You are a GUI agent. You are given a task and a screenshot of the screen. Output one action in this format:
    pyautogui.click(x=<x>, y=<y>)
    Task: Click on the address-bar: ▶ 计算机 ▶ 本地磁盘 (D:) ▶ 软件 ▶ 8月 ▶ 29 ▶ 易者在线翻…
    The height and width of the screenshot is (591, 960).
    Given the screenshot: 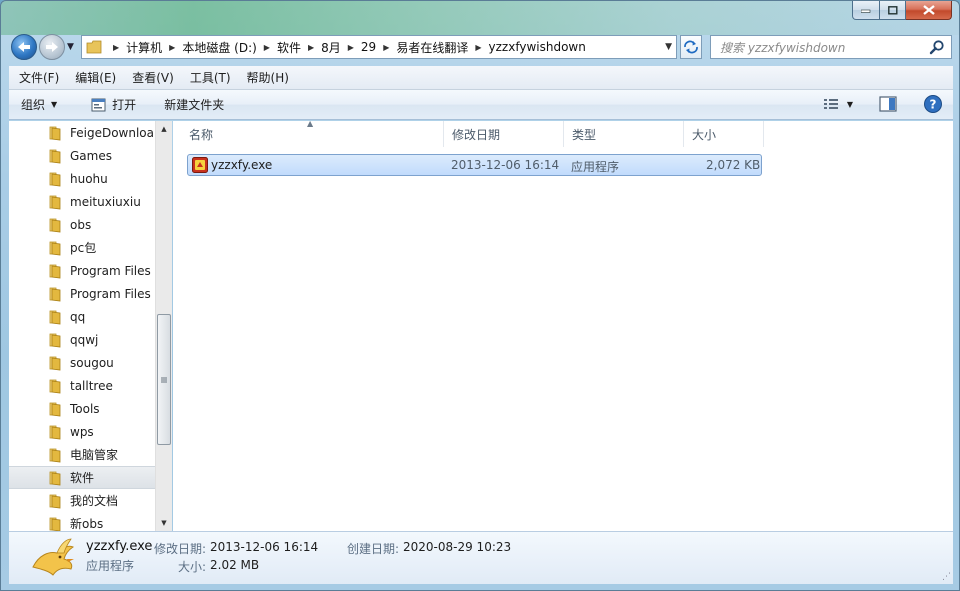 What is the action you would take?
    pyautogui.click(x=379, y=47)
    